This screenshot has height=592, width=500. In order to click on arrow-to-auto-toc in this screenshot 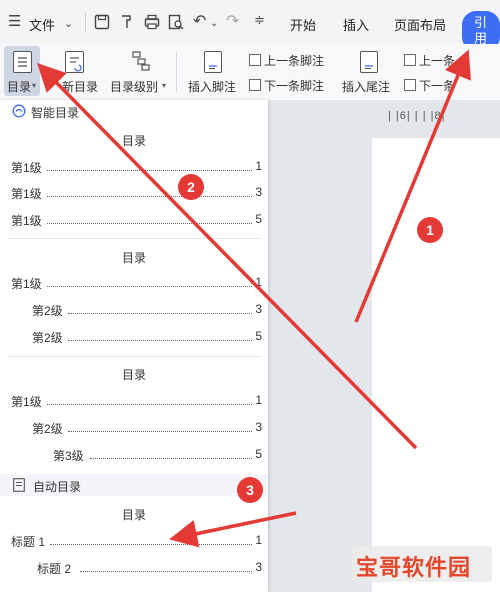, I will do `click(233, 529)`.